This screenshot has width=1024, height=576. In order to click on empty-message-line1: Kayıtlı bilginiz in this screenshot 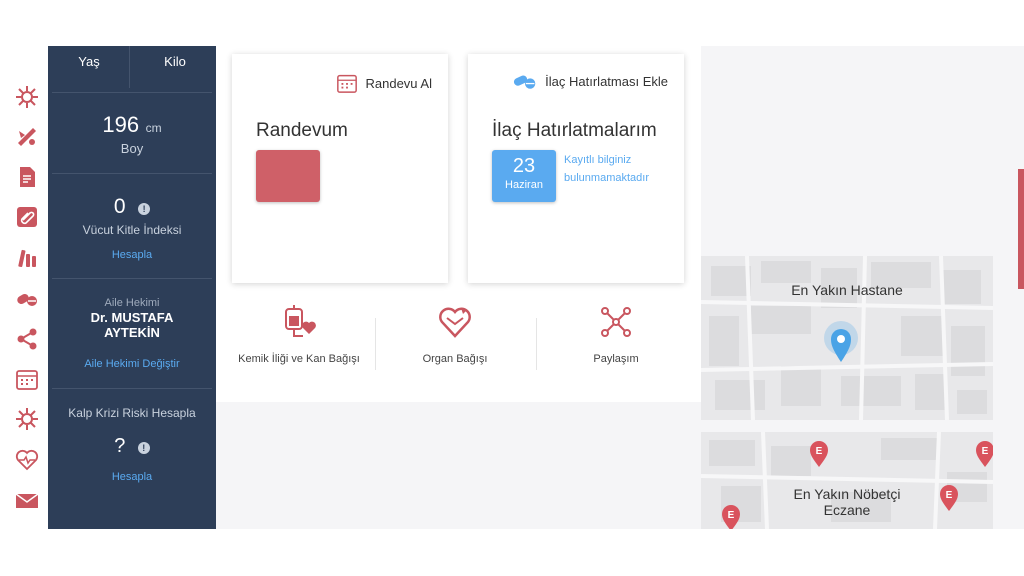, I will do `click(598, 160)`.